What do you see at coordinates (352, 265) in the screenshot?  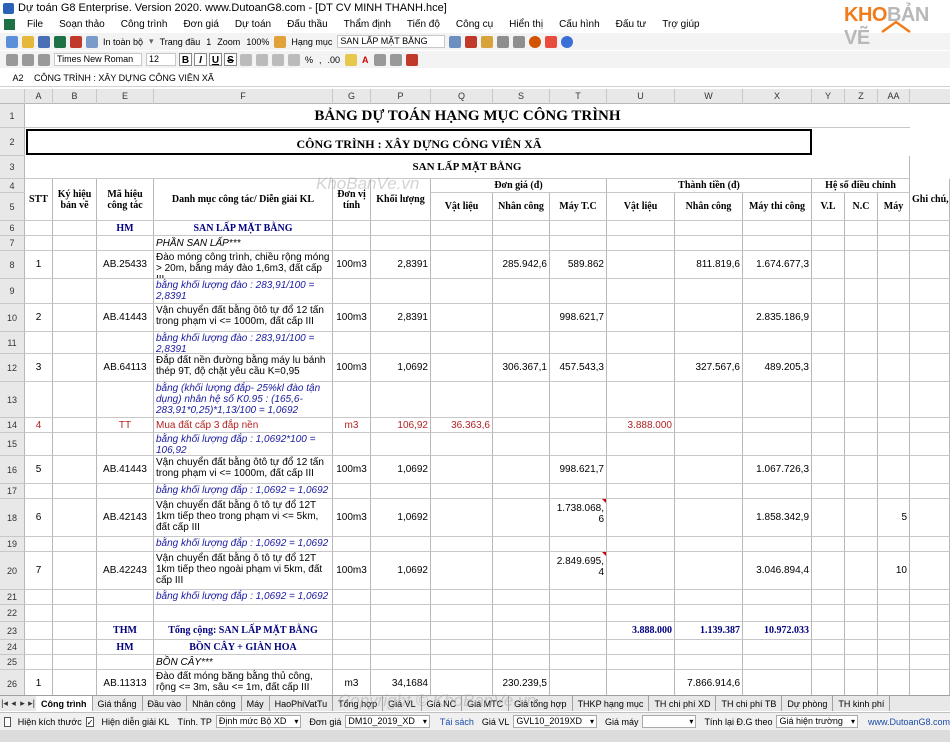 I see `cell-G-row-8: 100m3` at bounding box center [352, 265].